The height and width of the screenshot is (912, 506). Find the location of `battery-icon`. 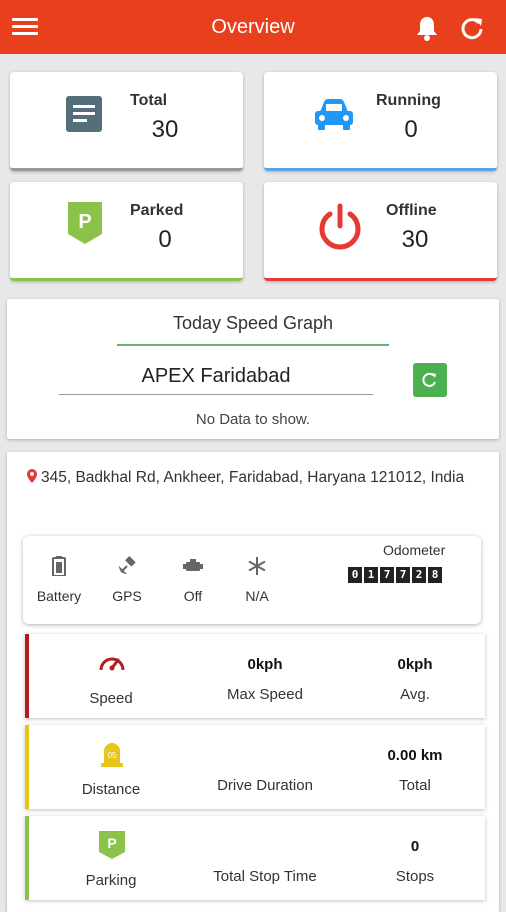

battery-icon is located at coordinates (59, 566).